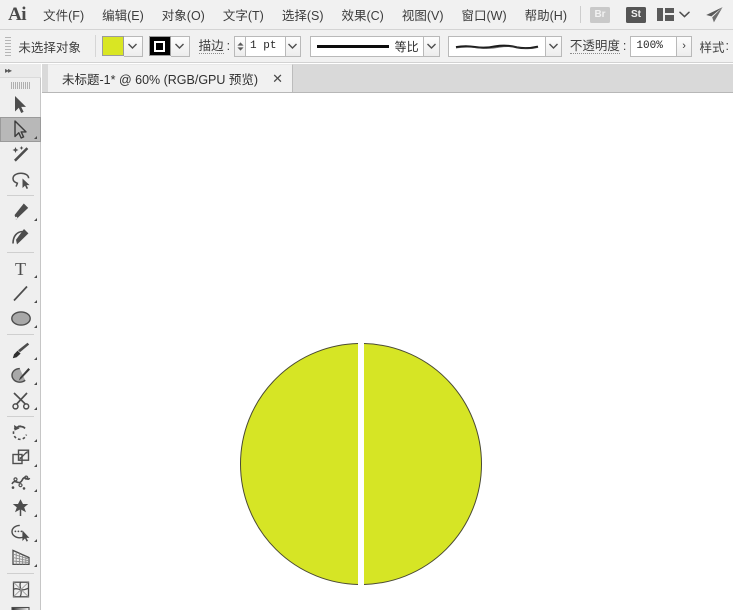 The height and width of the screenshot is (610, 733). I want to click on menu-item-window-label: 窗口(W), so click(484, 16).